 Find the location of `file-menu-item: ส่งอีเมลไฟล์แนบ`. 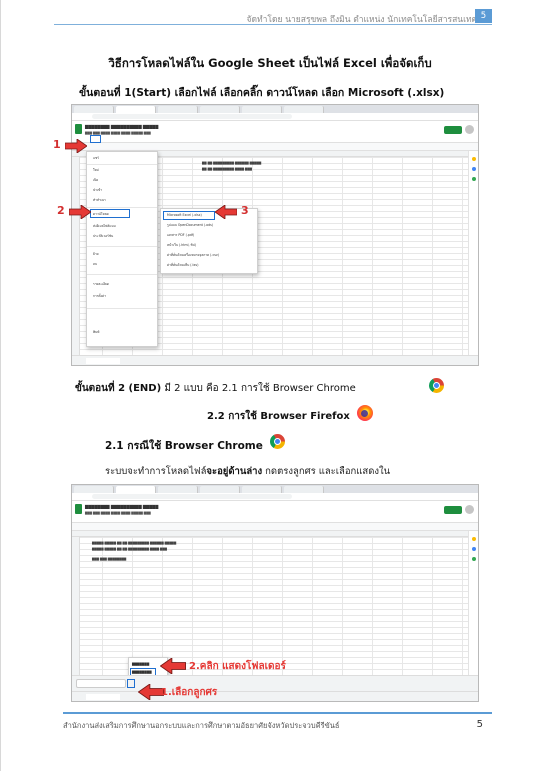

file-menu-item: ส่งอีเมลไฟล์แนบ is located at coordinates (104, 226).